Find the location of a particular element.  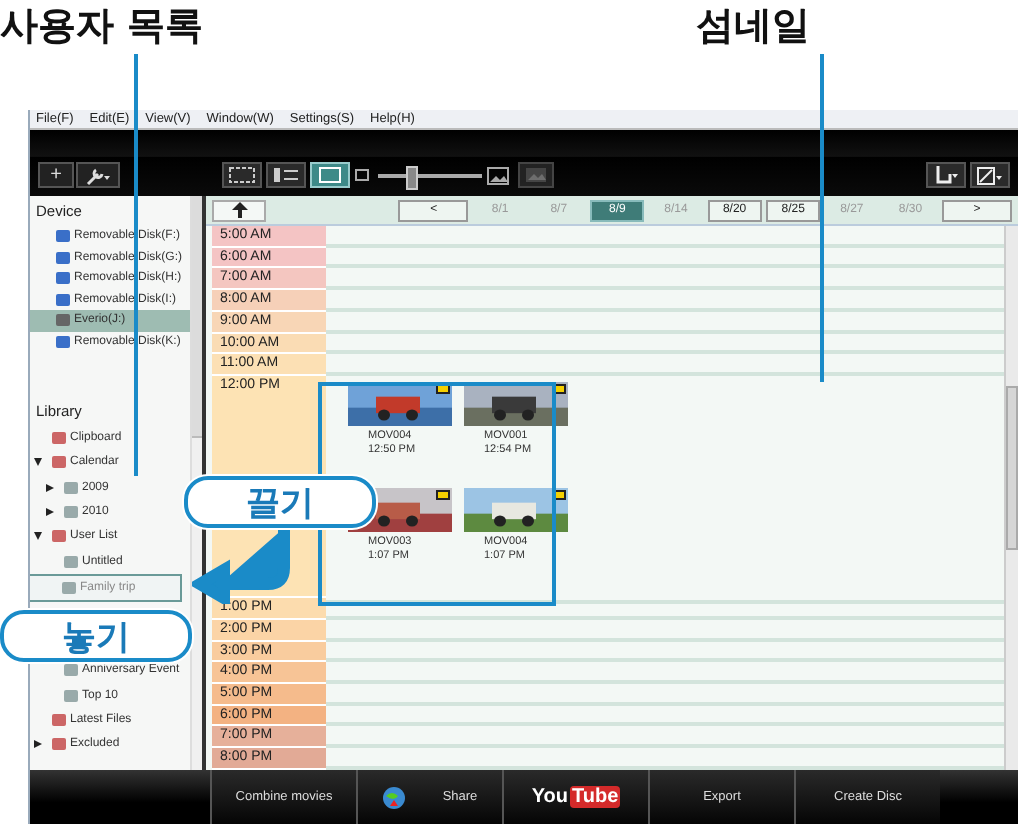

wrench-icon is located at coordinates (98, 175).